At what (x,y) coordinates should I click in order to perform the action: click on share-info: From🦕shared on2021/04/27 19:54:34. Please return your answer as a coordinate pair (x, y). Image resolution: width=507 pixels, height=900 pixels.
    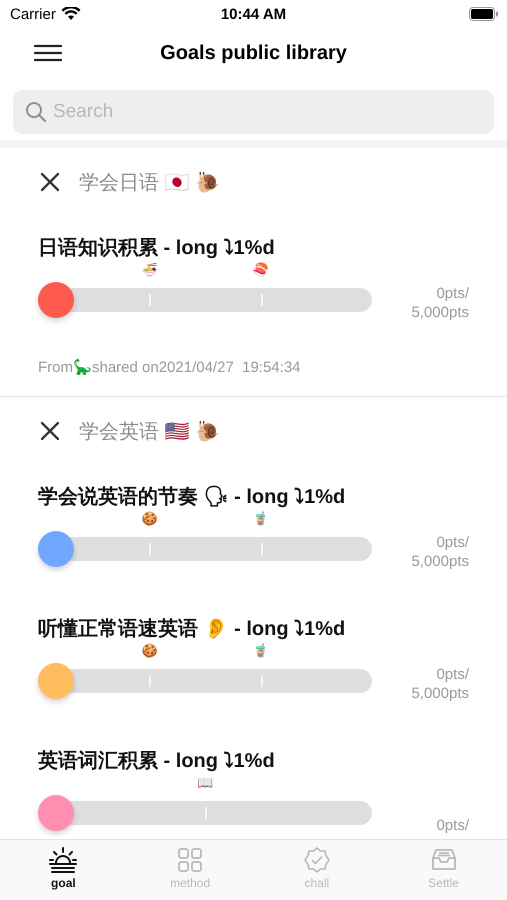
    Looking at the image, I should click on (169, 368).